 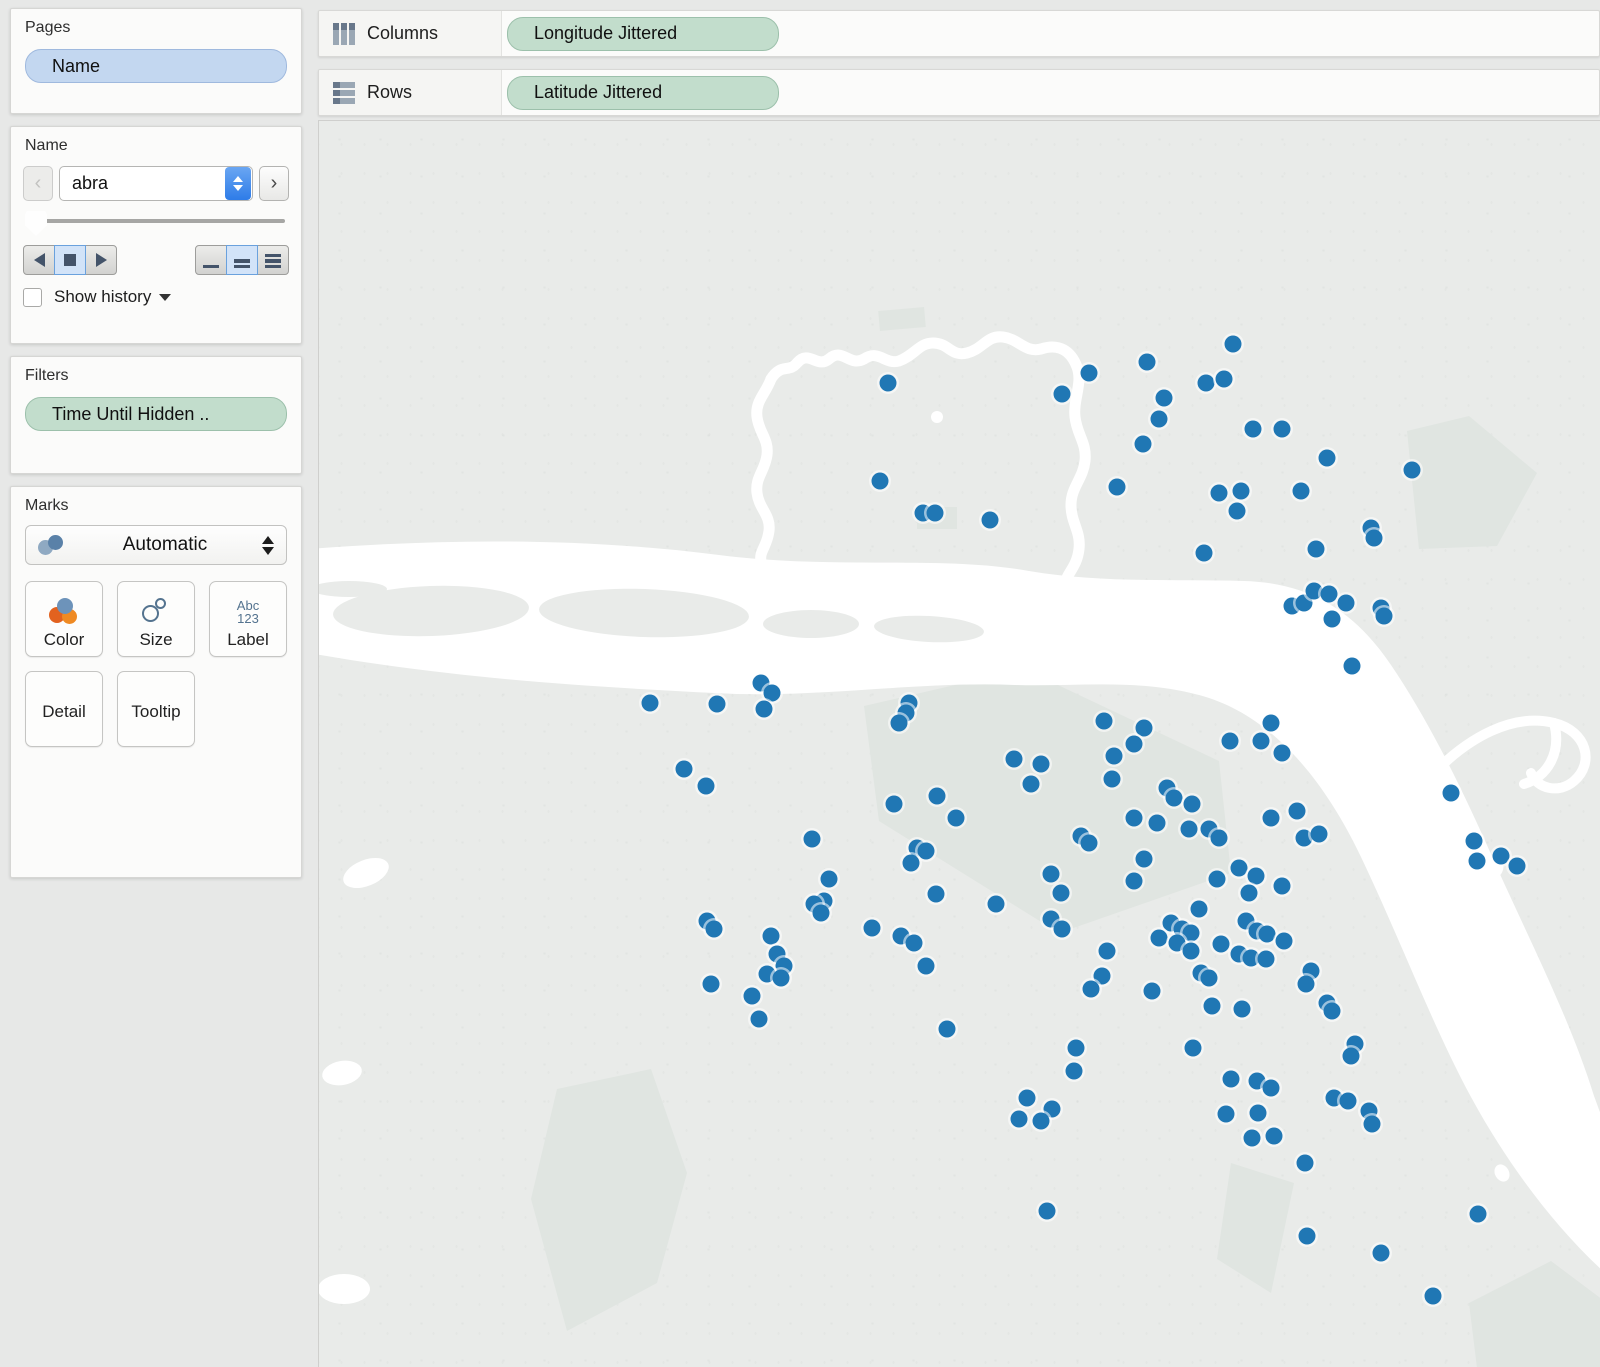 What do you see at coordinates (643, 33) in the screenshot?
I see `columns-pill-longitude: Longitude Jittered` at bounding box center [643, 33].